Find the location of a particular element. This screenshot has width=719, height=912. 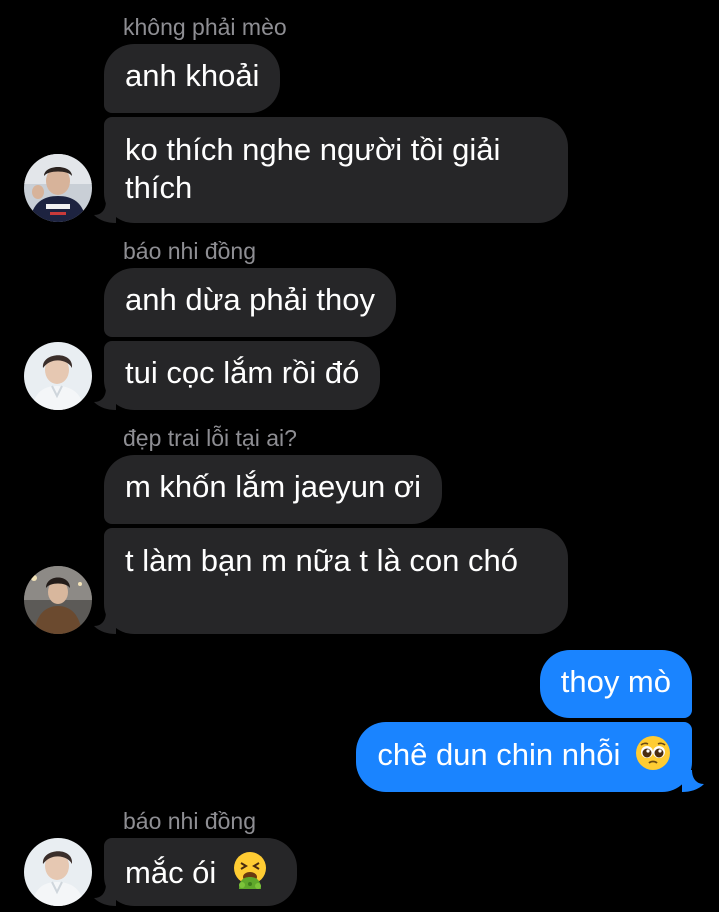

message-bubble: mắc ói is located at coordinates (200, 872).